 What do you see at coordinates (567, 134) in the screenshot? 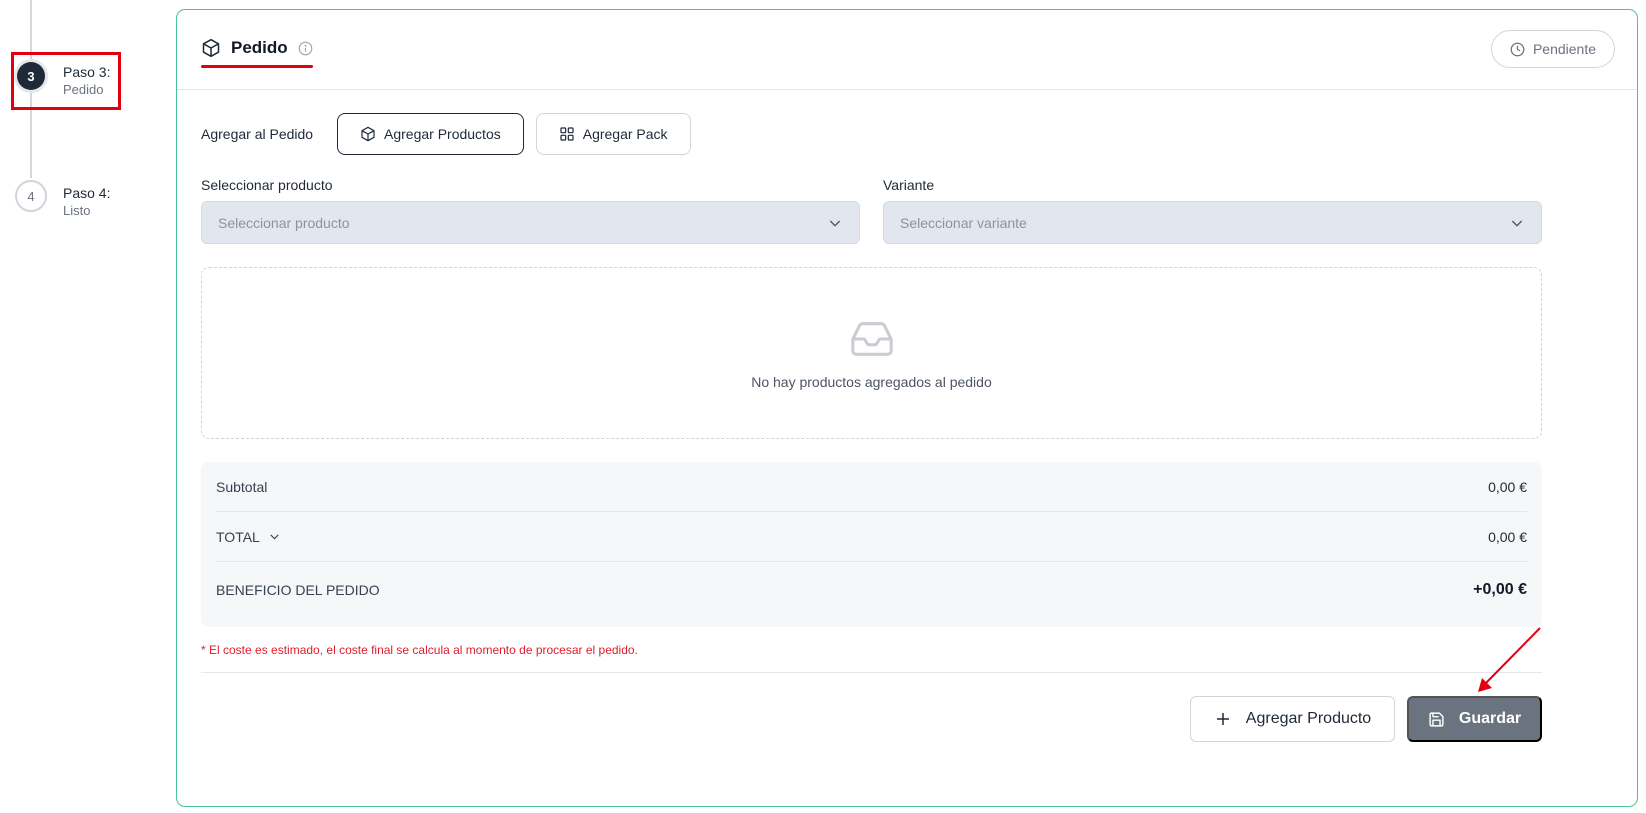
I see `grid-icon` at bounding box center [567, 134].